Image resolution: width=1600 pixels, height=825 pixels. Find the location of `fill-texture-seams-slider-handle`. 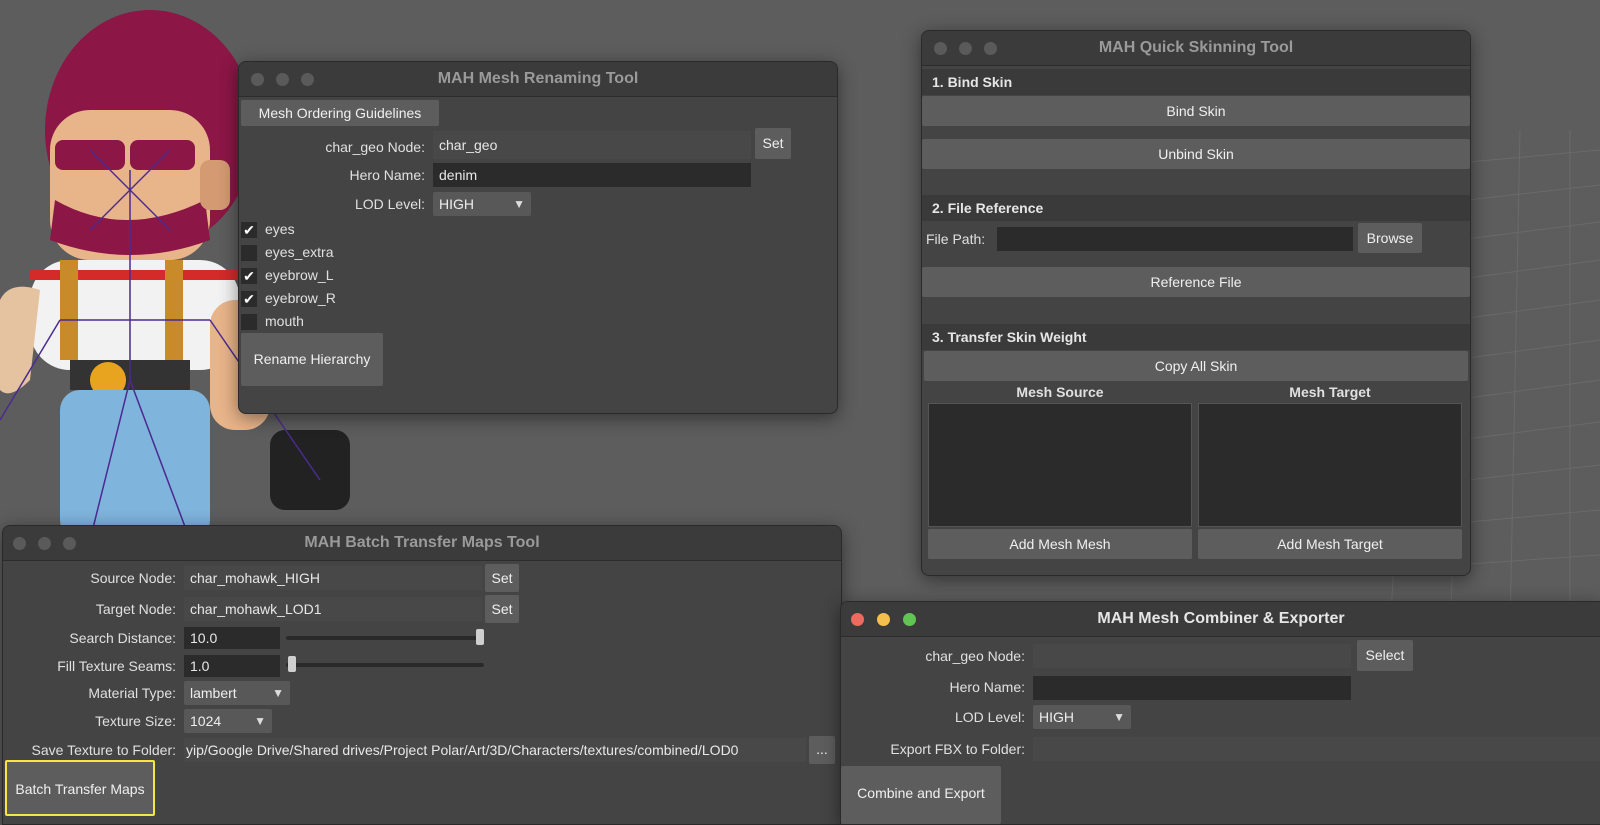

fill-texture-seams-slider-handle is located at coordinates (292, 664).